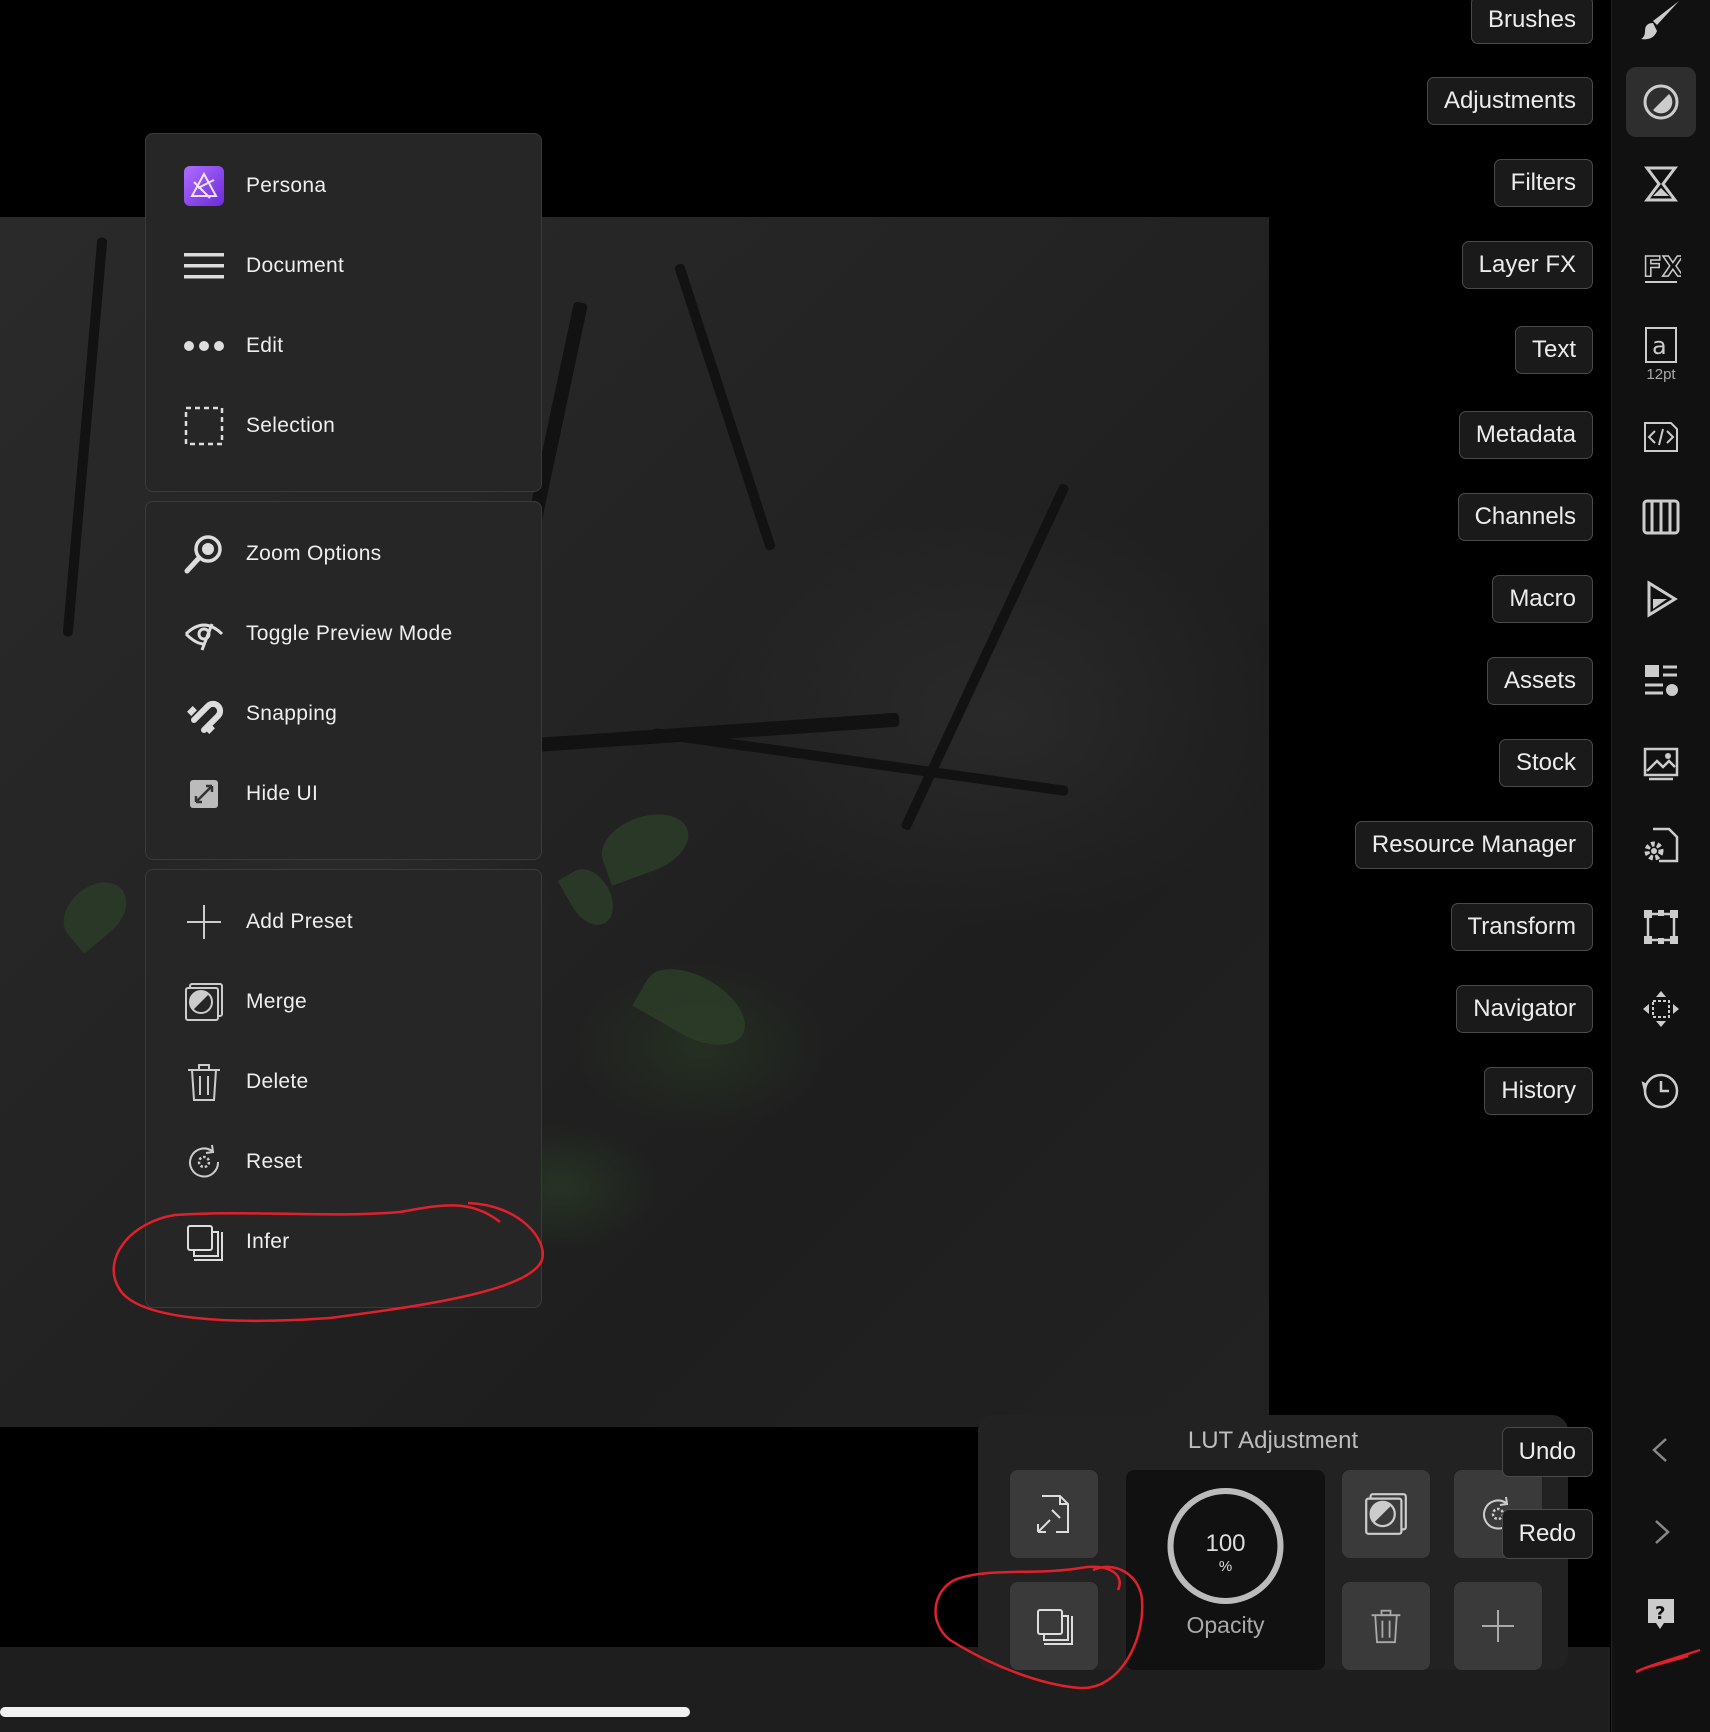 Image resolution: width=1710 pixels, height=1732 pixels. What do you see at coordinates (1547, 1534) in the screenshot?
I see `redo-button: Redo` at bounding box center [1547, 1534].